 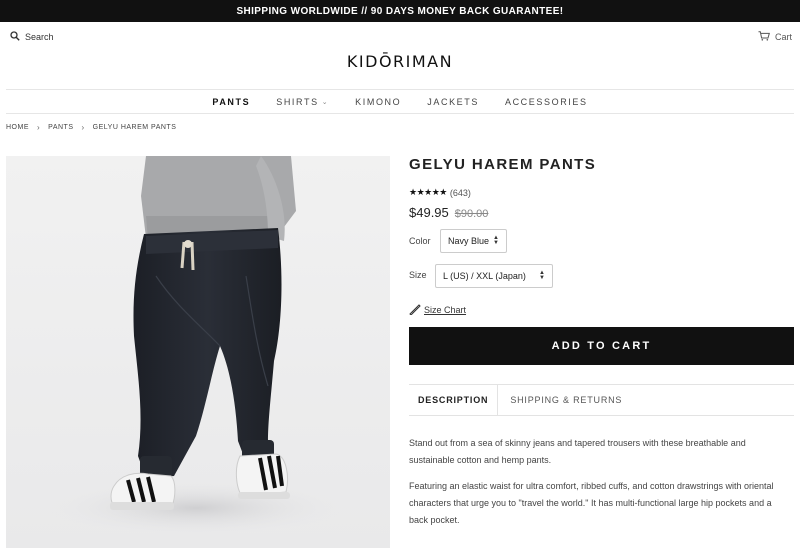 What do you see at coordinates (134, 127) in the screenshot?
I see `breadcrumb-current: GELYU HAREM PANTS` at bounding box center [134, 127].